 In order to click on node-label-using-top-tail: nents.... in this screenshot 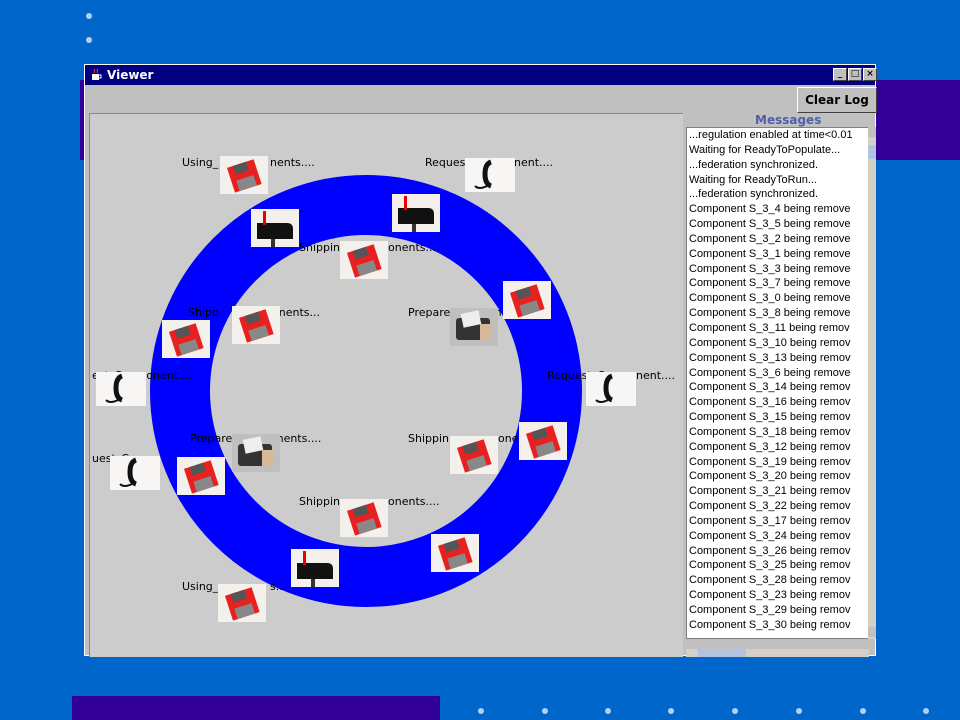, I will do `click(292, 162)`.